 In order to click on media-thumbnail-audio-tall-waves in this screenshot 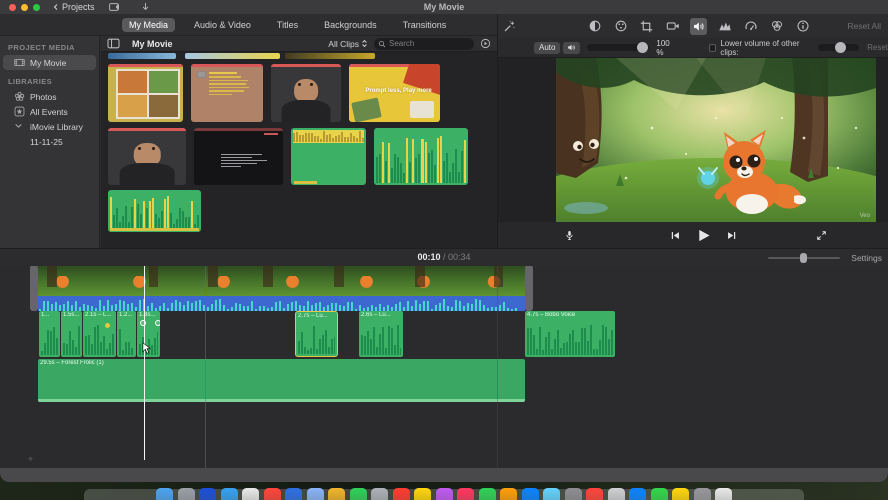, I will do `click(421, 156)`.